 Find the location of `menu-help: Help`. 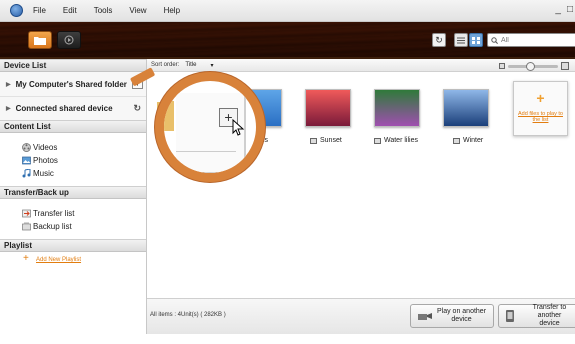

menu-help: Help is located at coordinates (172, 10).